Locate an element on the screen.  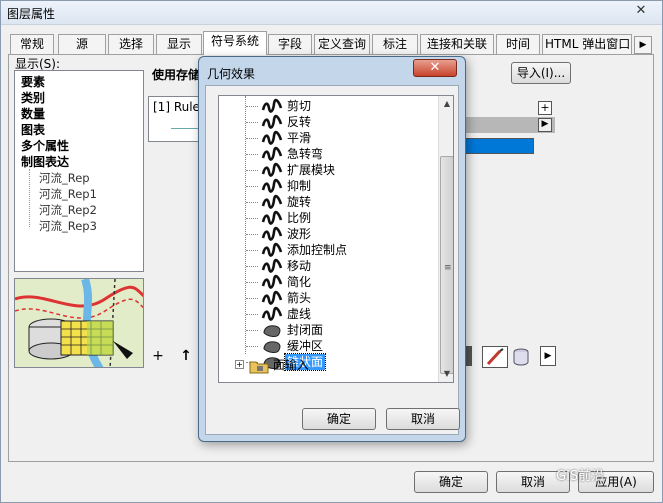
tree-item-rep2: 河流_Rep2 is located at coordinates (68, 210).